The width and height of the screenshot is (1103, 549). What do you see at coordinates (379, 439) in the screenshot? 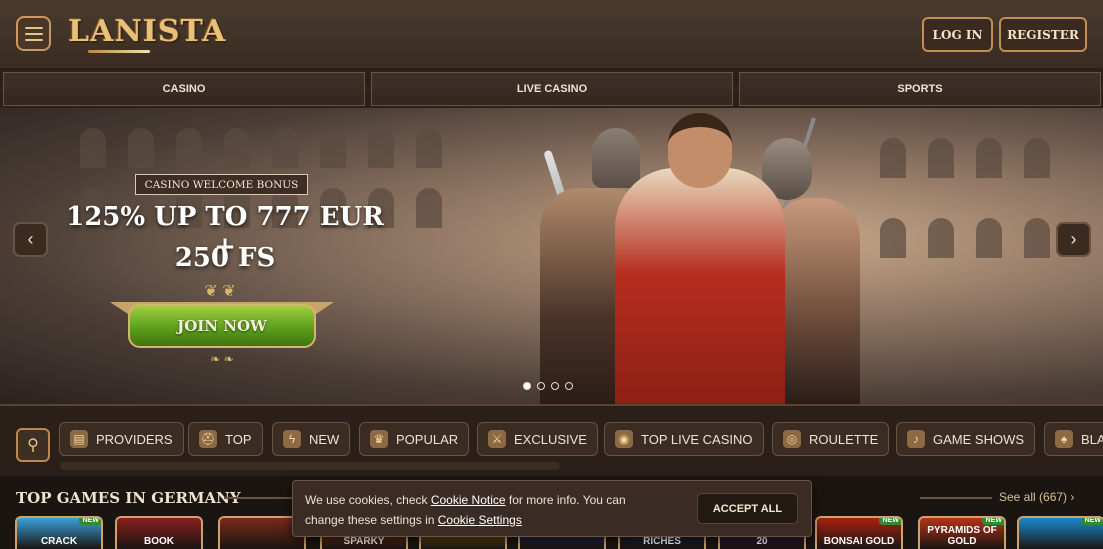
I see `trophy-icon: ♛` at bounding box center [379, 439].